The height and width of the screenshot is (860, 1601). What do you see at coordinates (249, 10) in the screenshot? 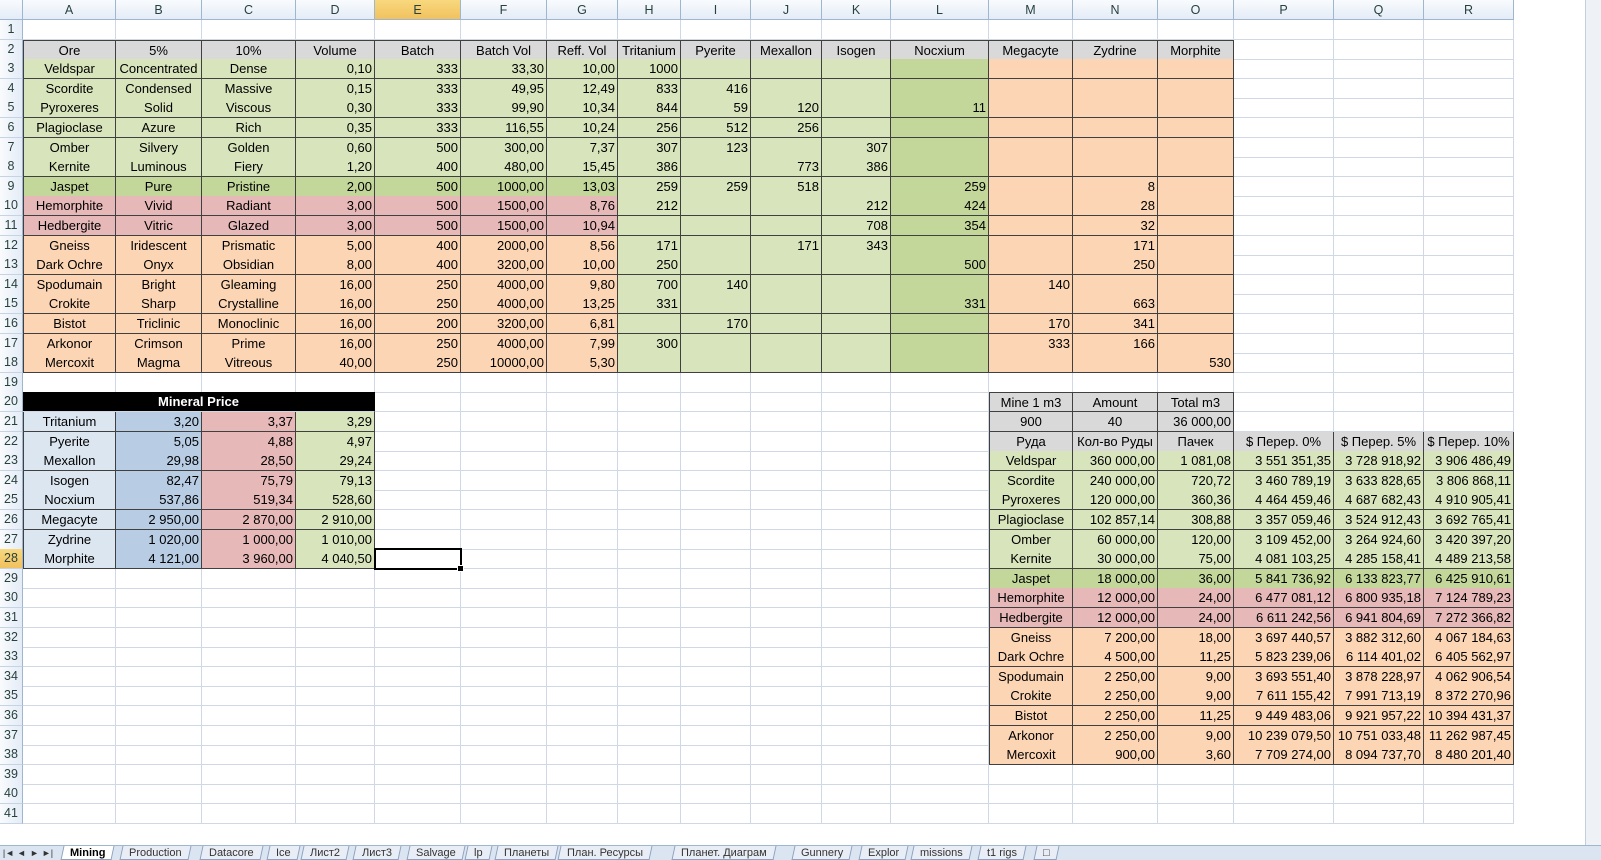
I see `column-header: C` at bounding box center [249, 10].